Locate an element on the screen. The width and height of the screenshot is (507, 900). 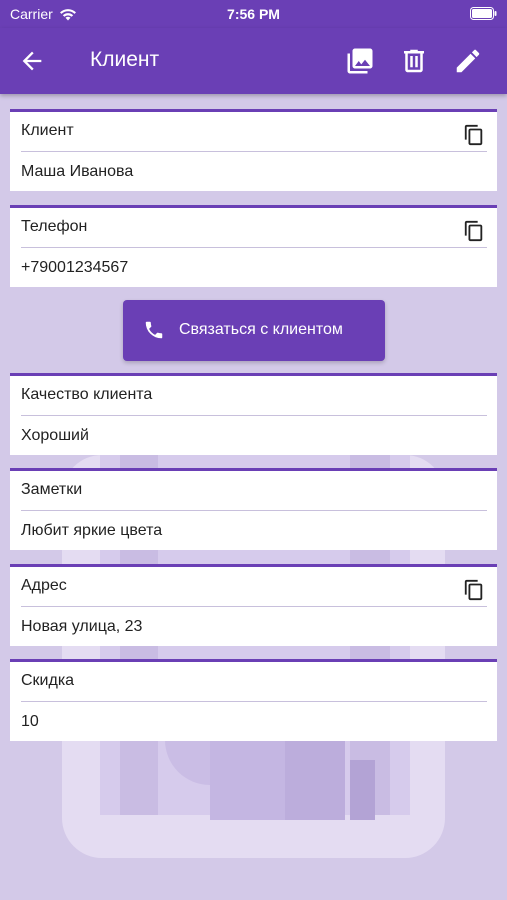
page-title: Клиент is located at coordinates (125, 59).